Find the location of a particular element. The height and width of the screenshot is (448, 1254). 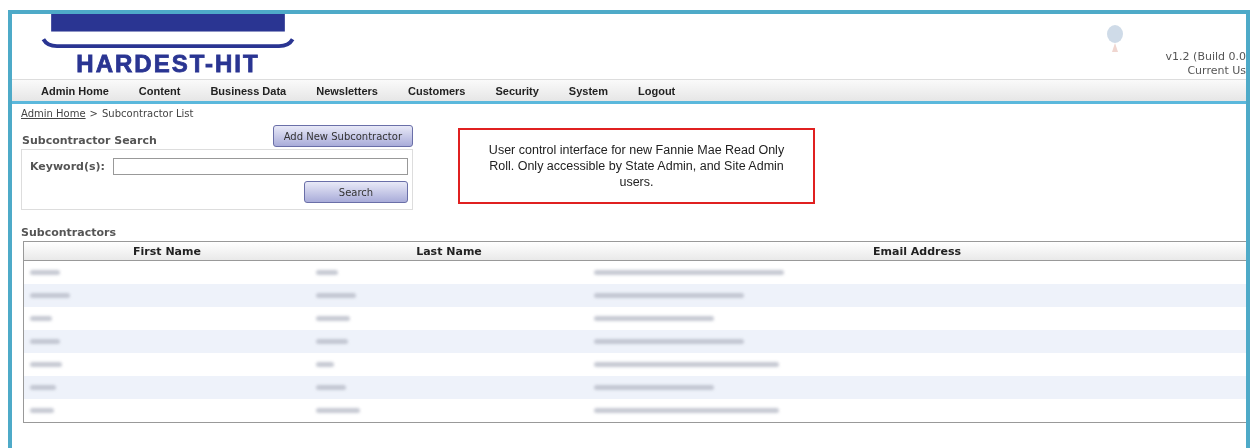

logo-drawing: HARDEST-HIT is located at coordinates (168, 45).